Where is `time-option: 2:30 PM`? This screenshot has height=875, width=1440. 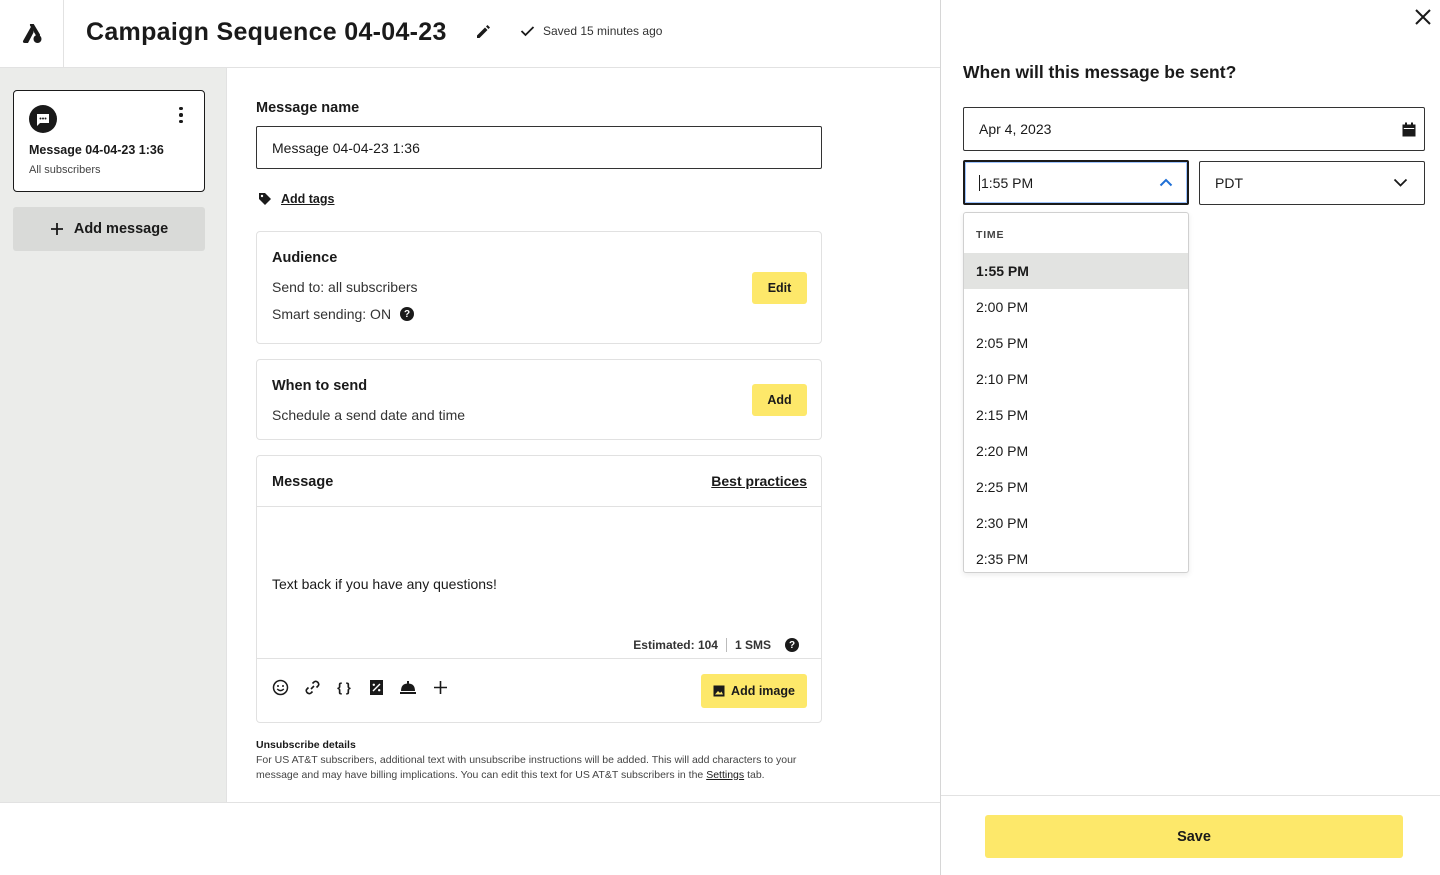
time-option: 2:30 PM is located at coordinates (1076, 523).